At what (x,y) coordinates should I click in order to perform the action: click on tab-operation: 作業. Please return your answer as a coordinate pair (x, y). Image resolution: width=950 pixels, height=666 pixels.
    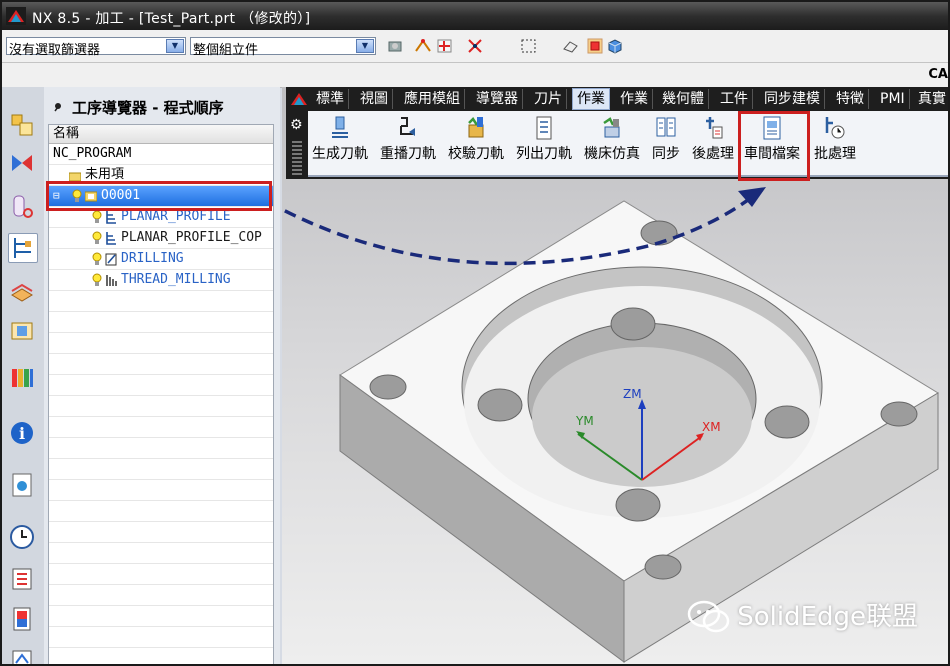
    Looking at the image, I should click on (634, 99).